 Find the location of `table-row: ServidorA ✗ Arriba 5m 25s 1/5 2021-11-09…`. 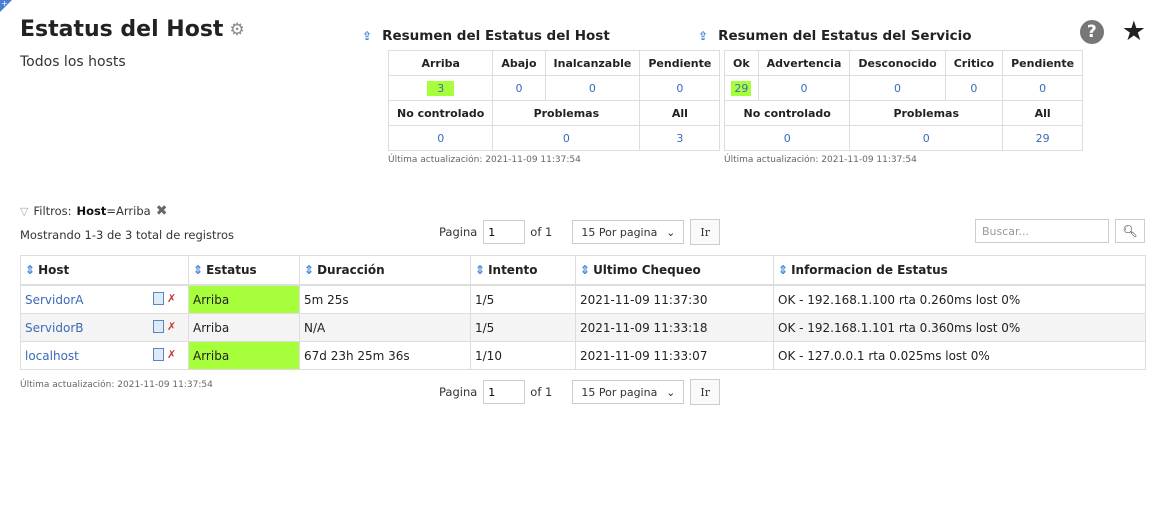

table-row: ServidorA ✗ Arriba 5m 25s 1/5 2021-11-09… is located at coordinates (583, 299).